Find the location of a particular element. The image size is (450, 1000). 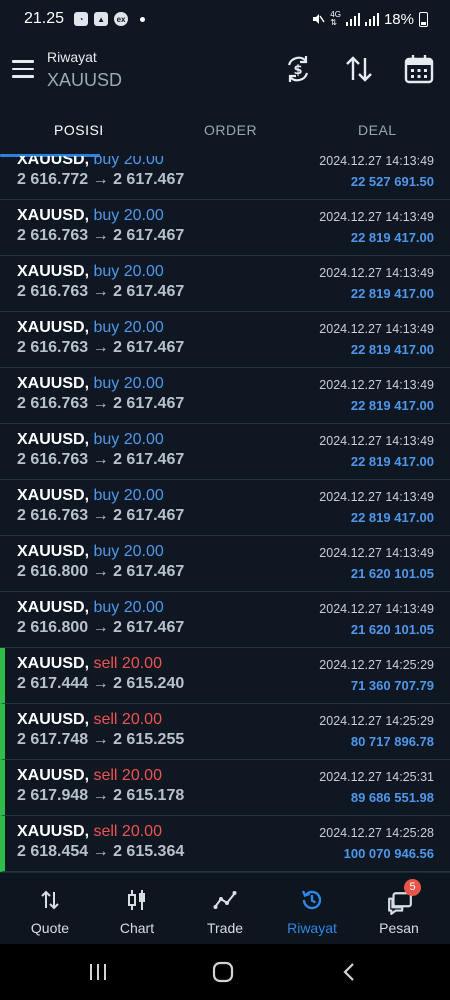

gallery-notification-icon: ▲ is located at coordinates (101, 19).